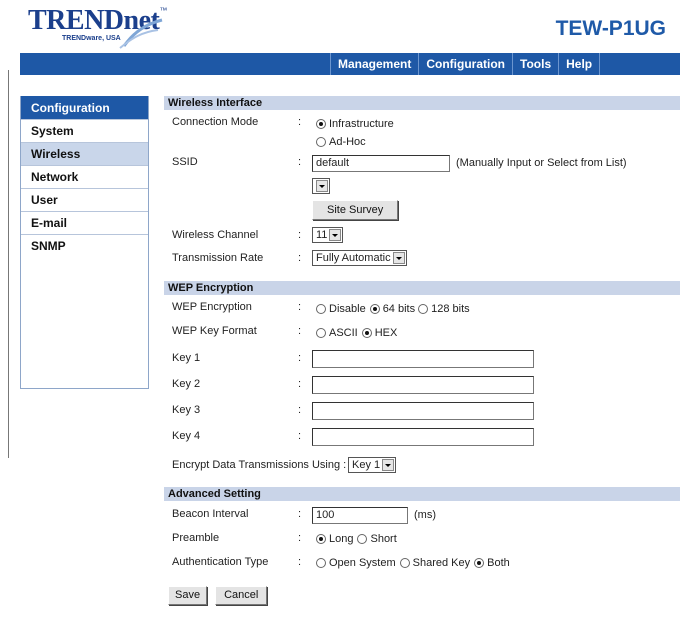  I want to click on section-wireless-interface: Wireless Interface, so click(422, 103).